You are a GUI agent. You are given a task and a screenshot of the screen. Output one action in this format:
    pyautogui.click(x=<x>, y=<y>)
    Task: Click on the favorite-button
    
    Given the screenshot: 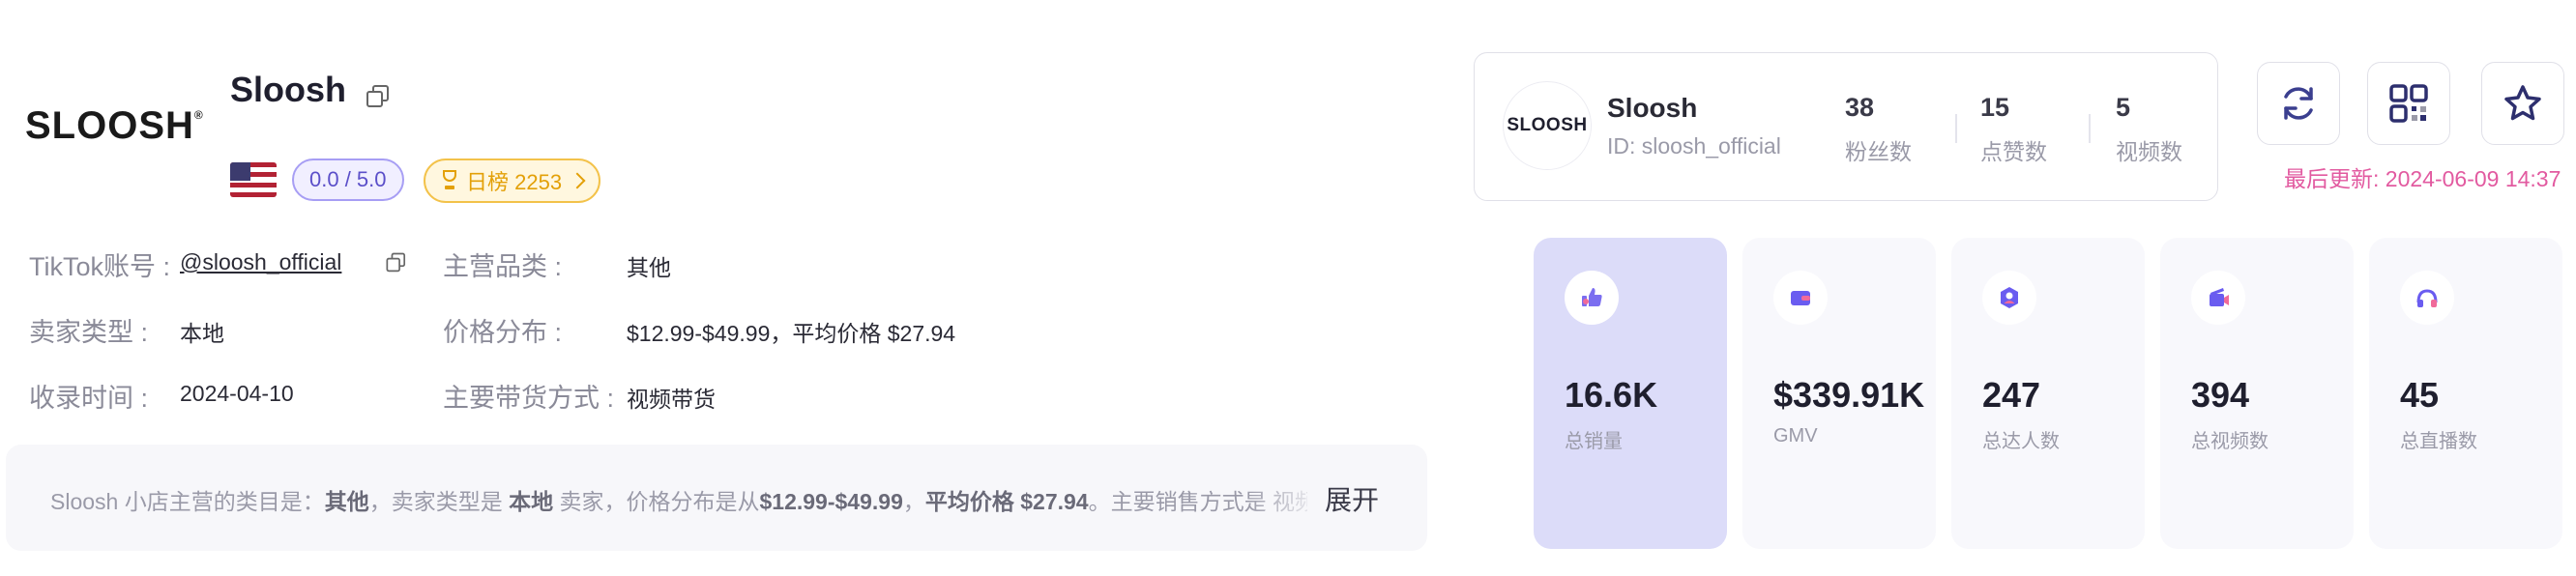 What is the action you would take?
    pyautogui.click(x=2522, y=104)
    